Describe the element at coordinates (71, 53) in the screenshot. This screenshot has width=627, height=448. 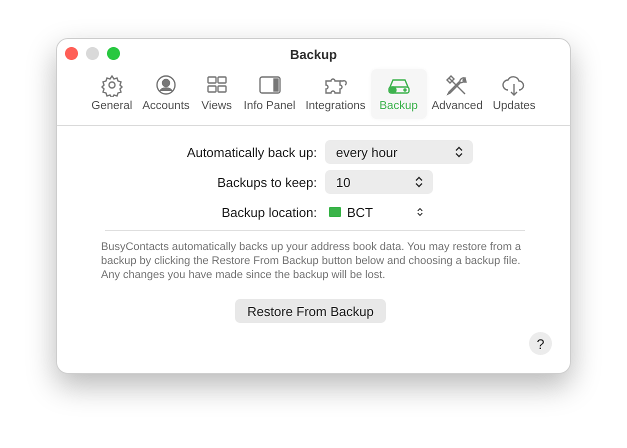
I see `close-button` at that location.